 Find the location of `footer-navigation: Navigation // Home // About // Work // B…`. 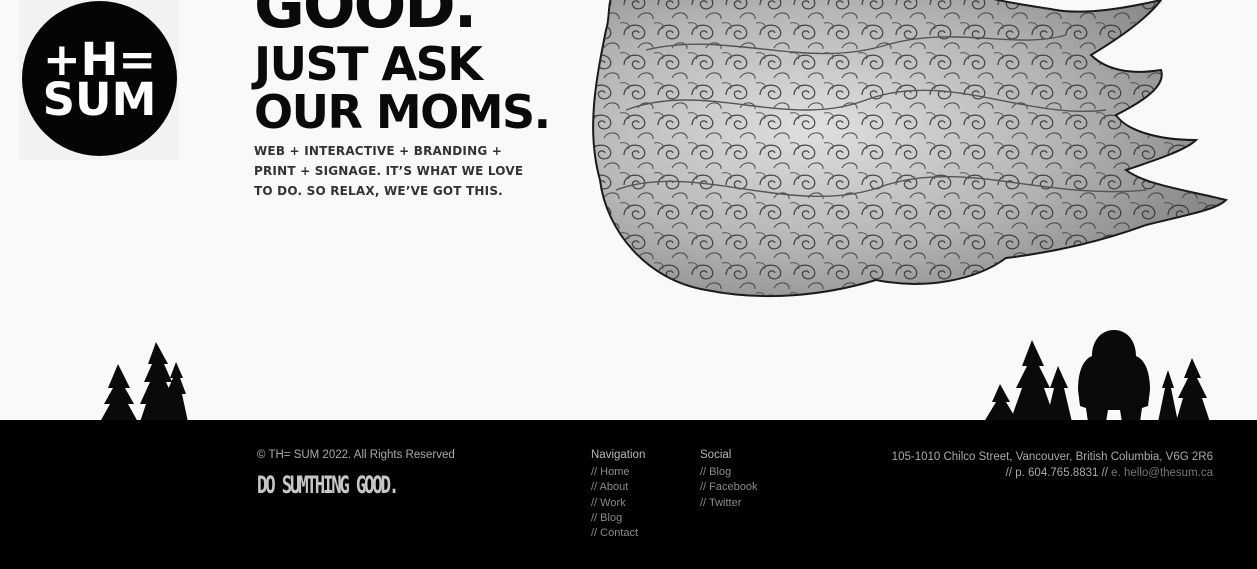

footer-navigation: Navigation // Home // About // Work // B… is located at coordinates (618, 495).